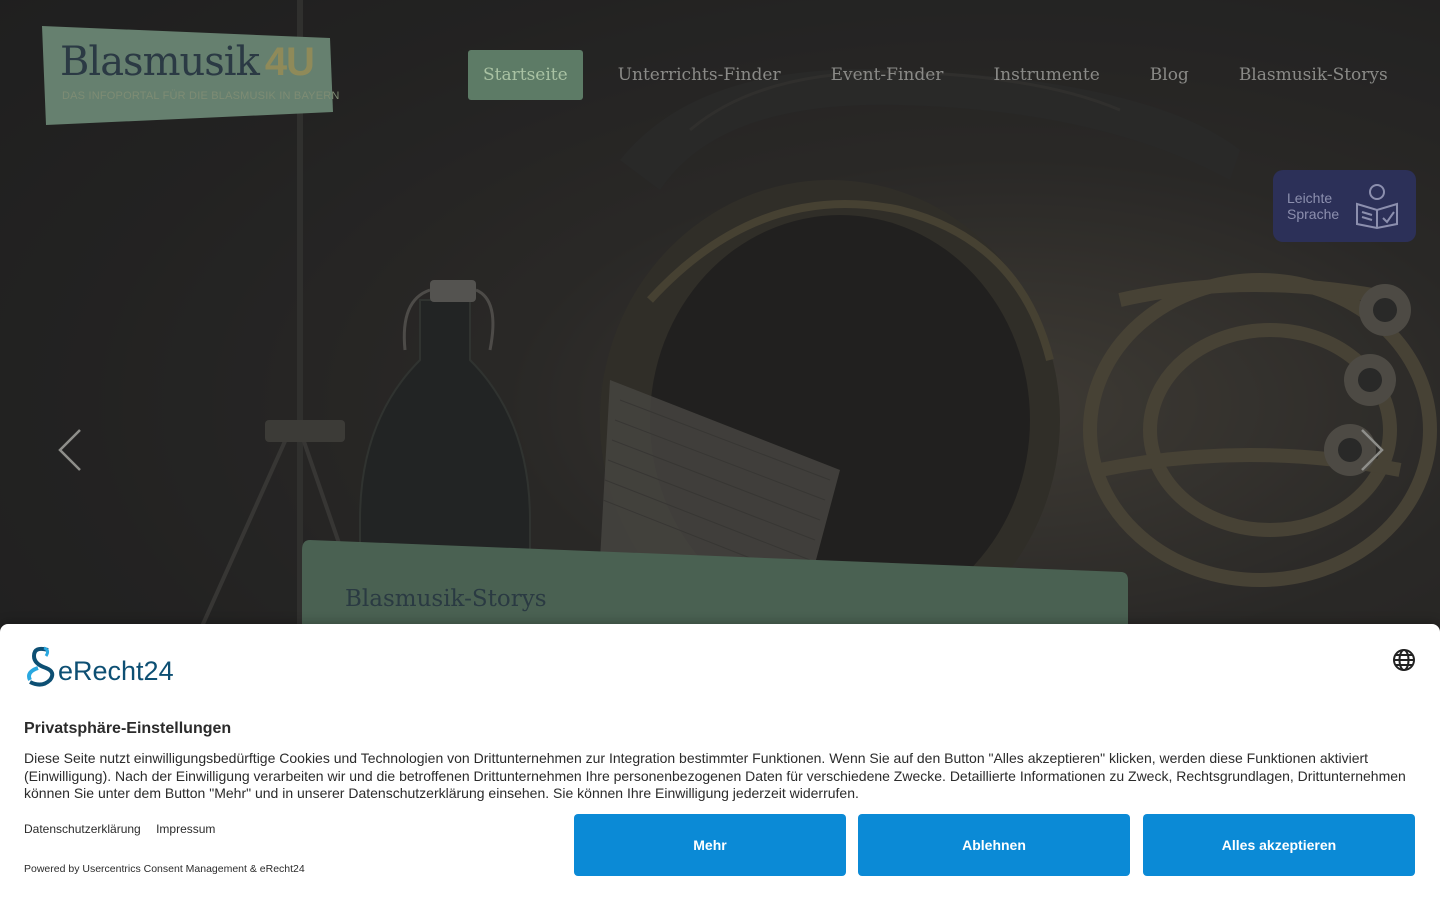 This screenshot has width=1440, height=900. I want to click on consent-title: Privatsphäre-Einstellungen, so click(128, 728).